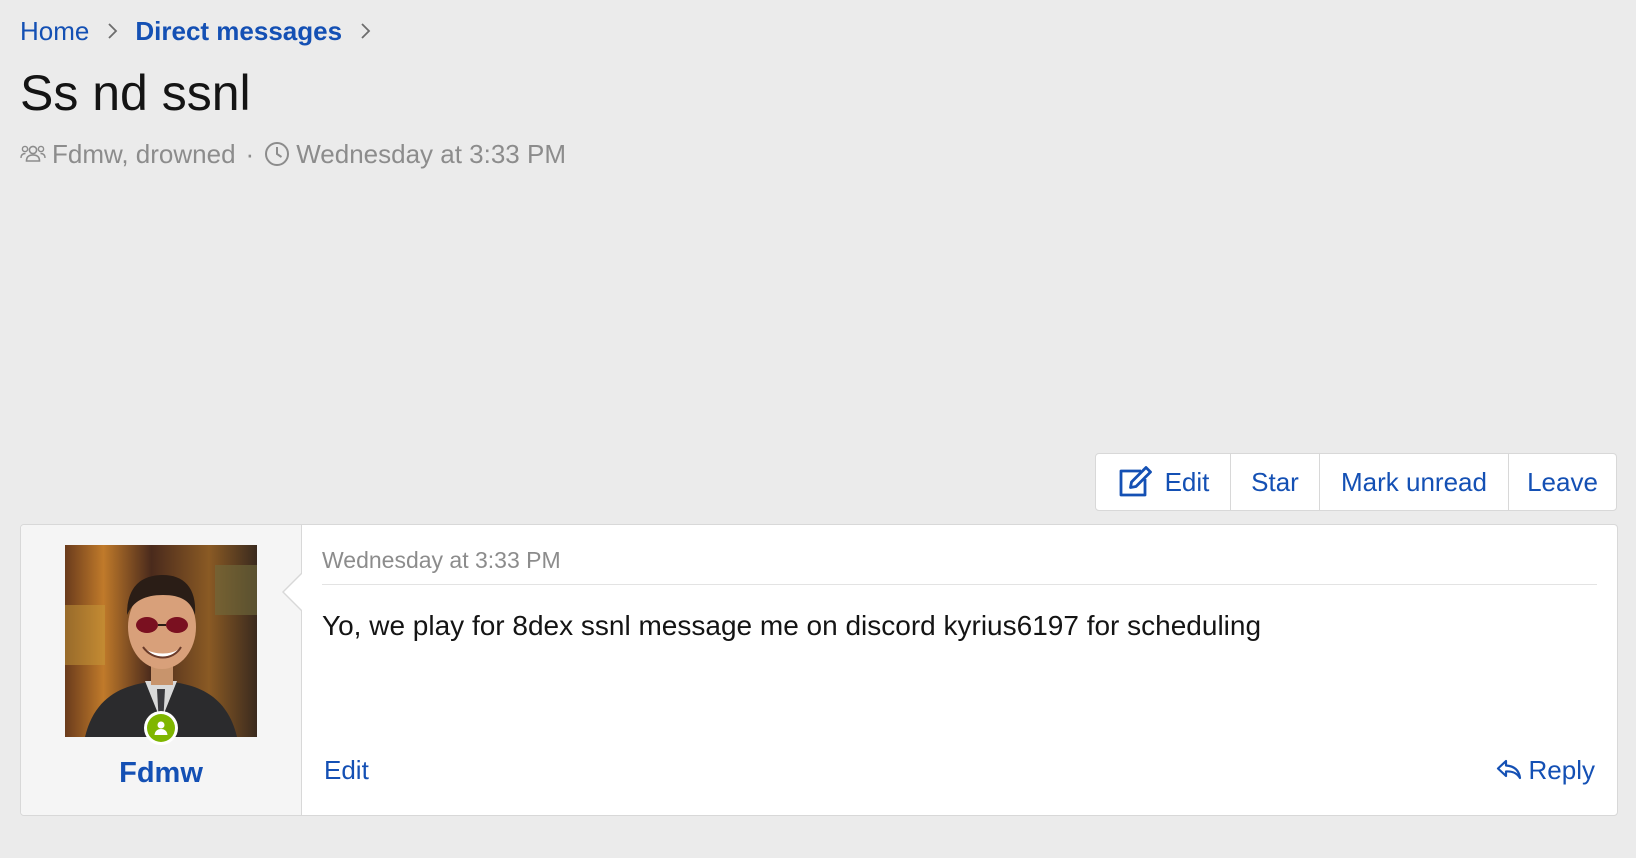  What do you see at coordinates (292, 592) in the screenshot?
I see `message-pointer-arrow` at bounding box center [292, 592].